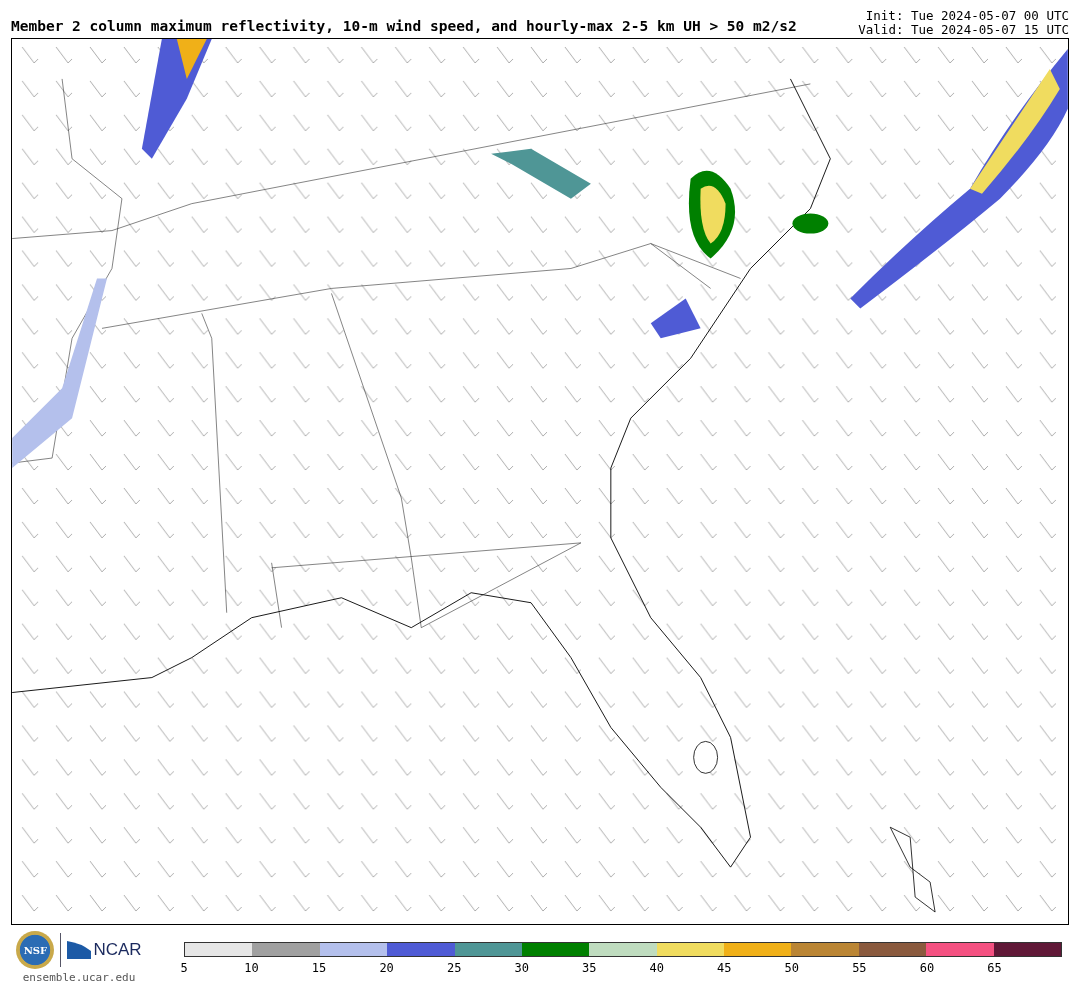 Image resolution: width=1080 pixels, height=988 pixels. I want to click on tick-label: 65, so click(994, 968).